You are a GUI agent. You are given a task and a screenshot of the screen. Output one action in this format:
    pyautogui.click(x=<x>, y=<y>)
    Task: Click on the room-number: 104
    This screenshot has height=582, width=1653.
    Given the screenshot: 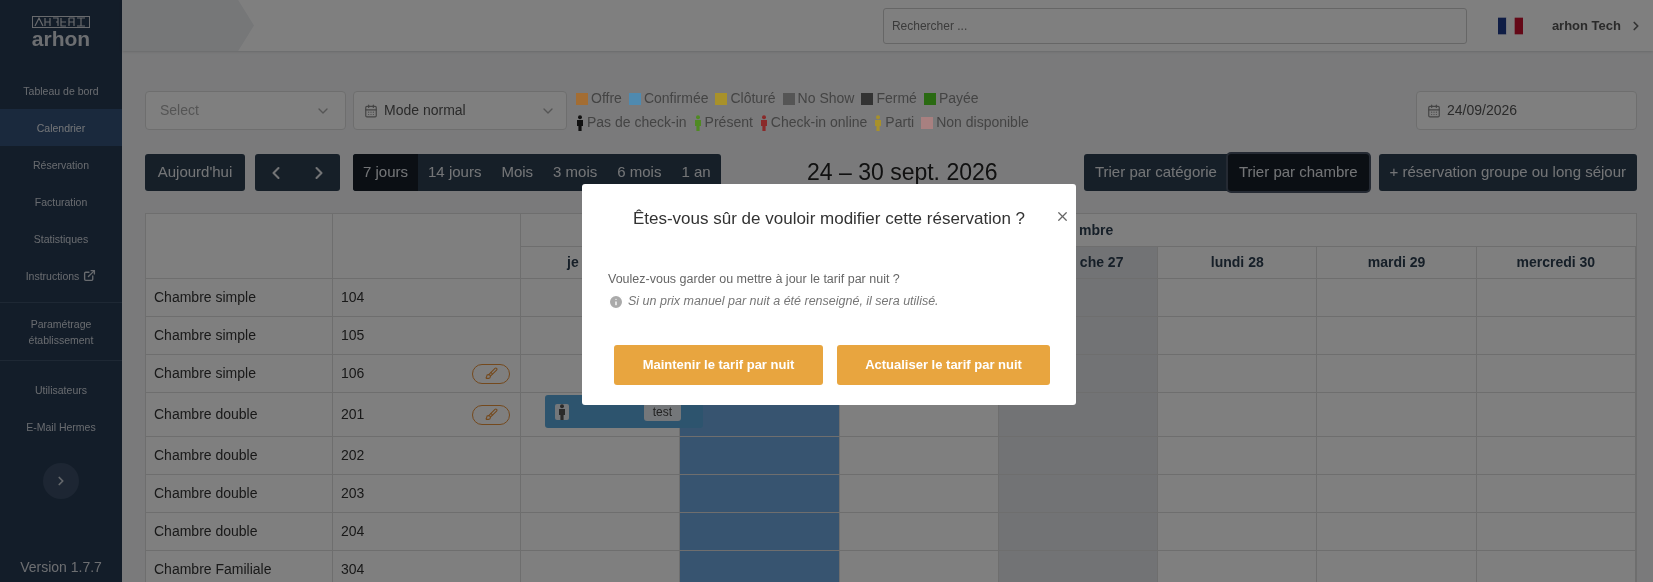 What is the action you would take?
    pyautogui.click(x=353, y=297)
    